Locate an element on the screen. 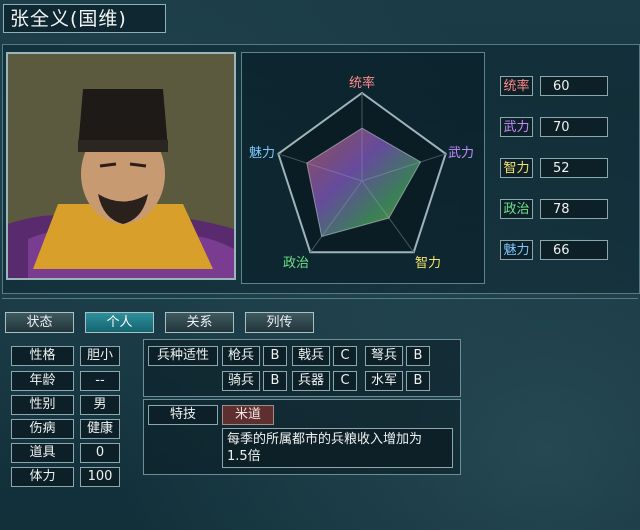  radar-label-intel: 智力 is located at coordinates (428, 263).